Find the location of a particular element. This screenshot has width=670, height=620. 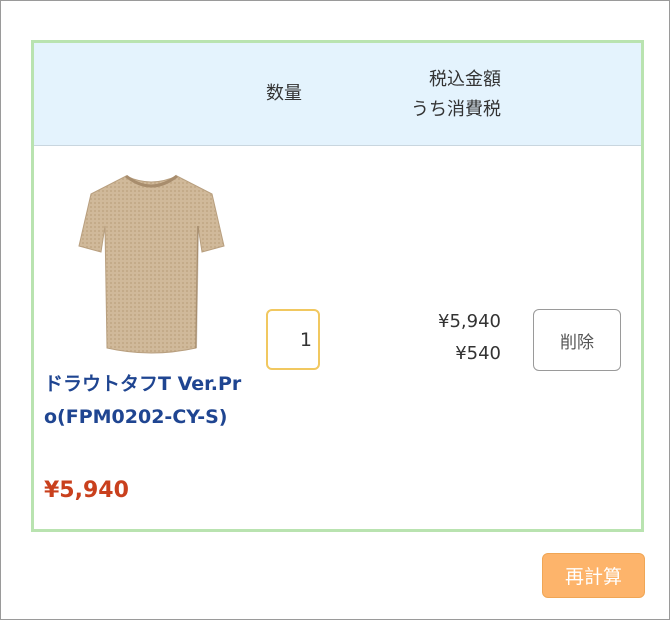

product-price: ¥5,940 is located at coordinates (86, 490).